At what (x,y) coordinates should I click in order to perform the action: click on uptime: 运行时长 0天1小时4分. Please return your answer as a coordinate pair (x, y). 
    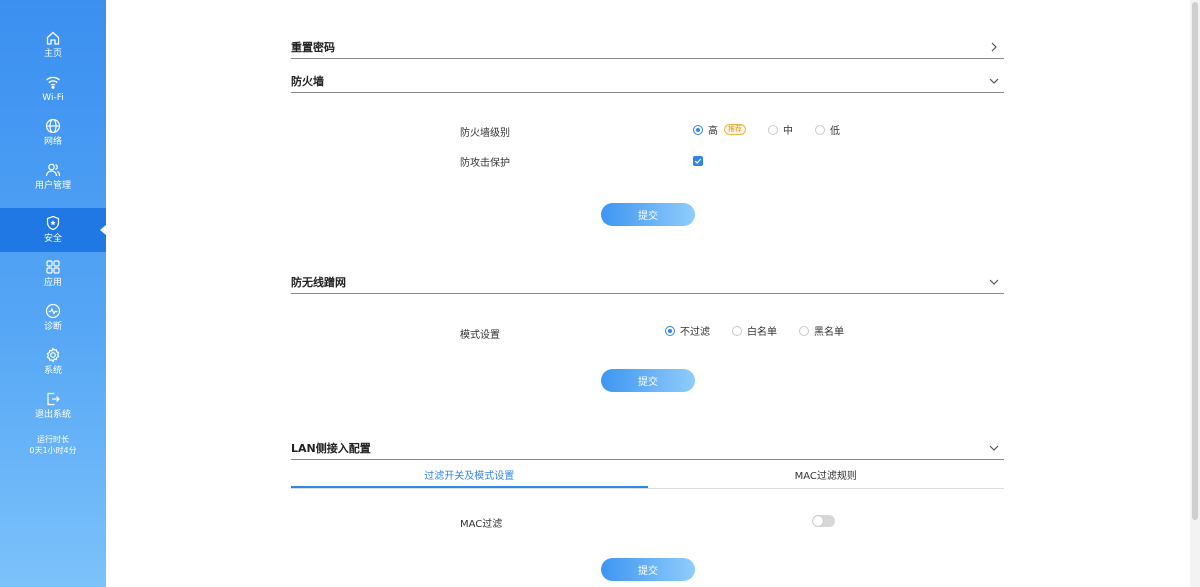
    Looking at the image, I should click on (53, 445).